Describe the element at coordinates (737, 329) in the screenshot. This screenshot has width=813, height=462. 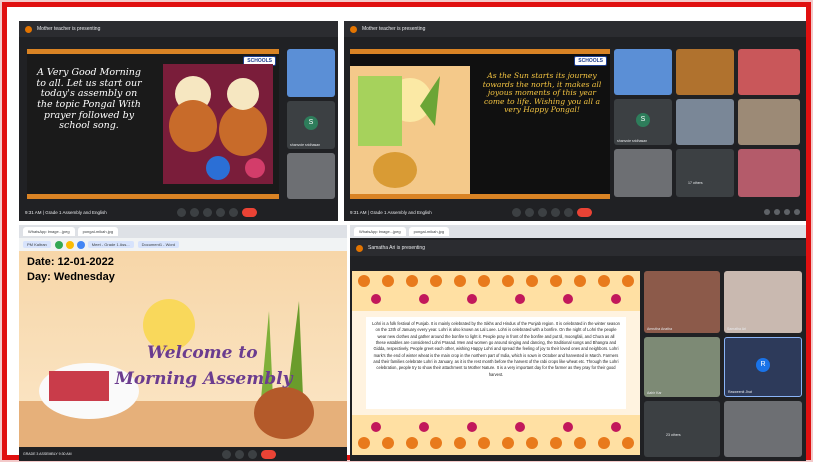
I see `participant-name: Samatha Ari` at that location.